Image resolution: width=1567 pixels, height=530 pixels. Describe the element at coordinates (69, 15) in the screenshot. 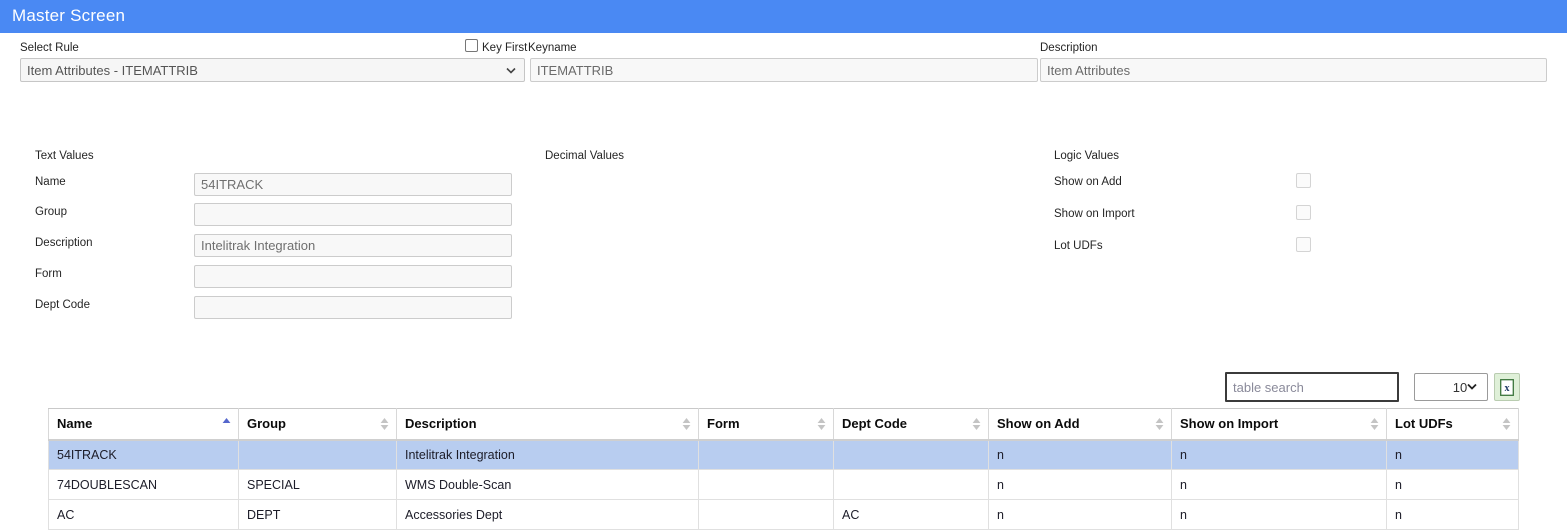

I see `page-title: Master Screen` at that location.